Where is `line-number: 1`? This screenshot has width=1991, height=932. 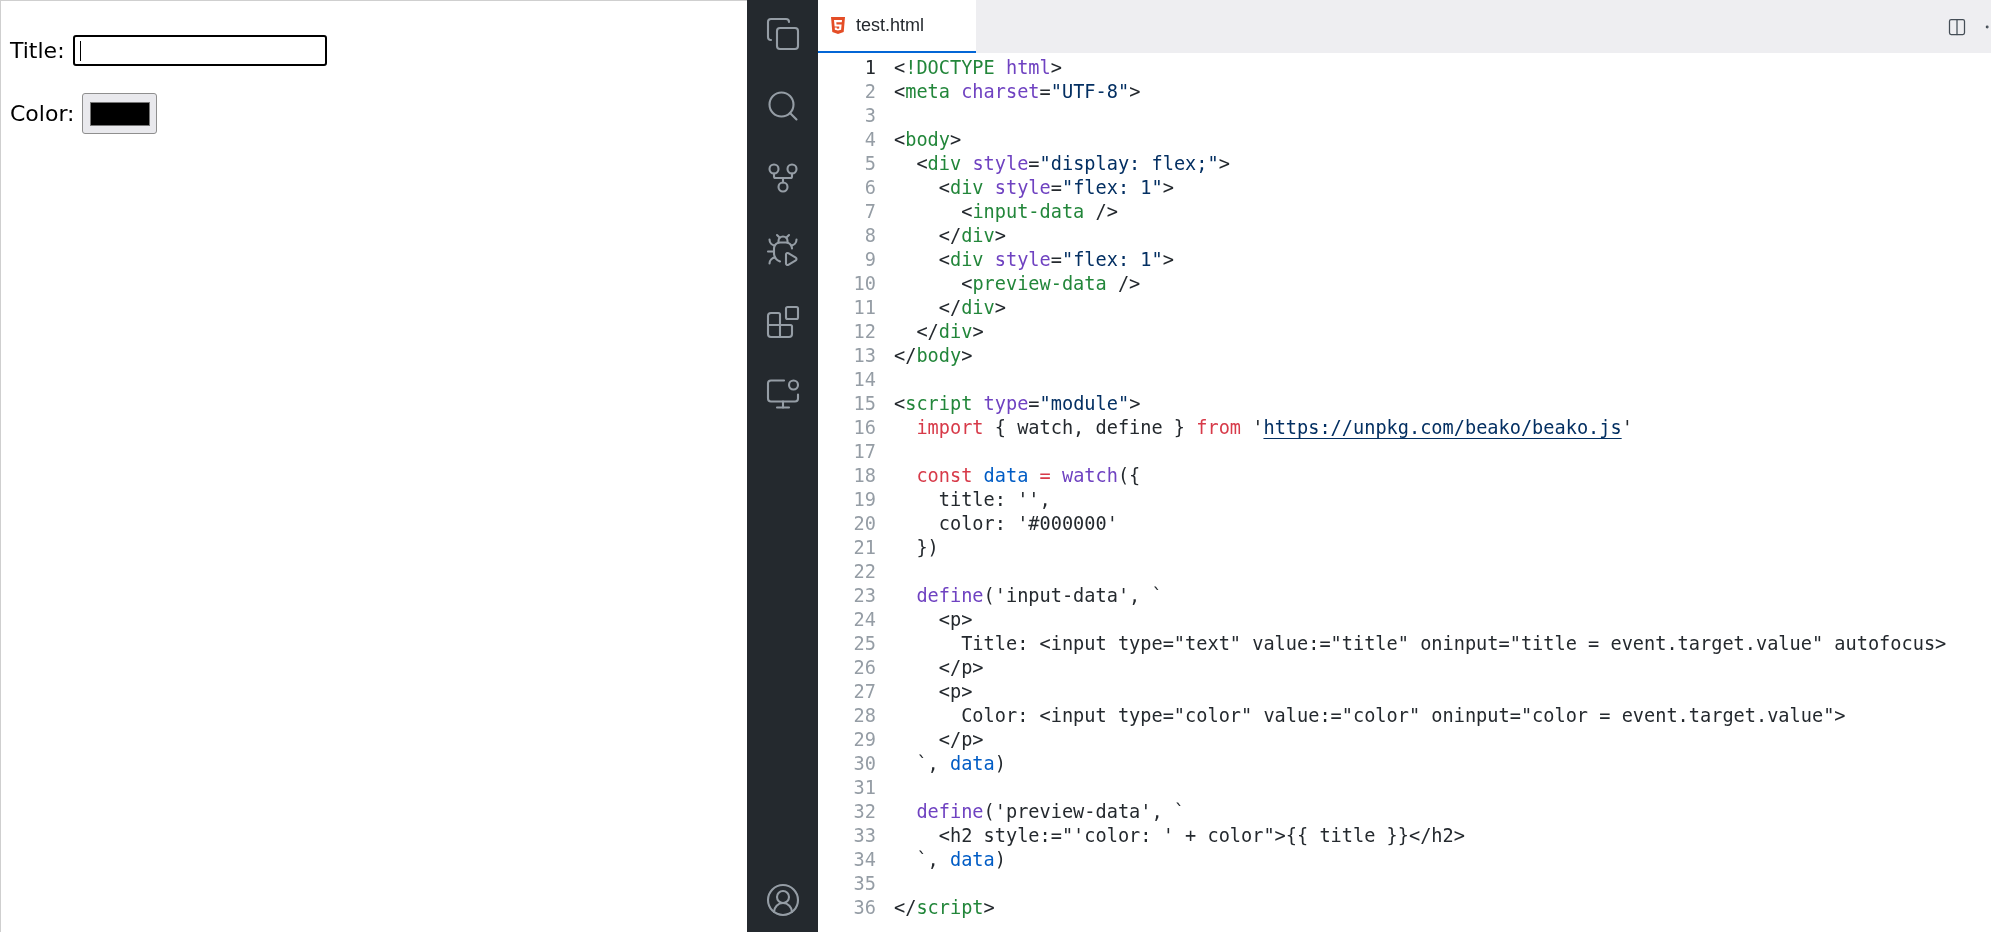
line-number: 1 is located at coordinates (869, 68).